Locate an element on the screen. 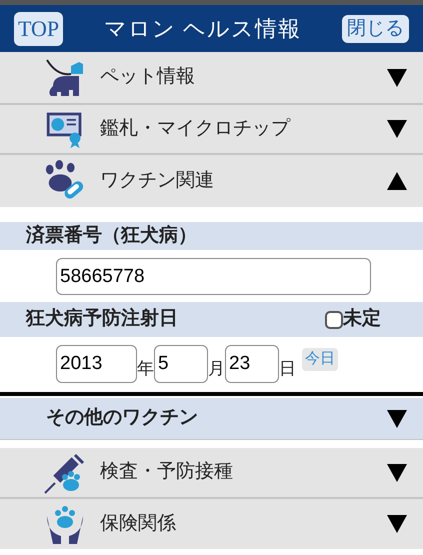 The image size is (423, 555). year-field: 2013 is located at coordinates (96, 364).